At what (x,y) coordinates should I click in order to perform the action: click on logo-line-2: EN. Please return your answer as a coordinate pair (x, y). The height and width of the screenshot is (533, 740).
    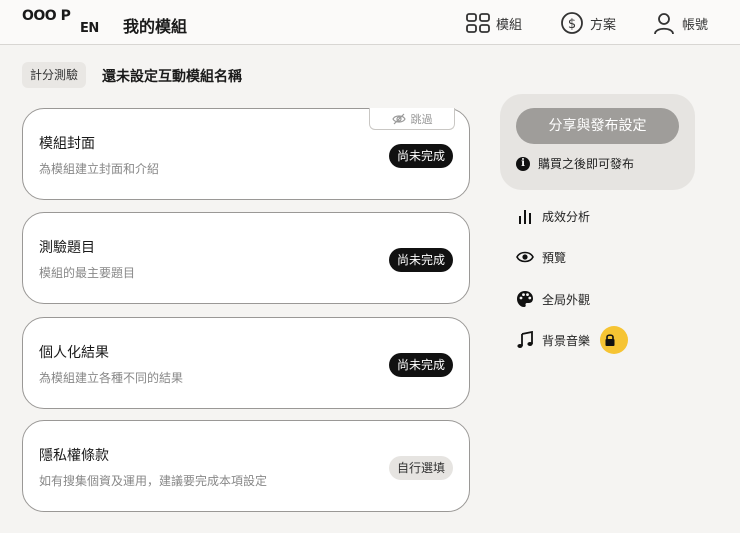
    Looking at the image, I should click on (89, 28).